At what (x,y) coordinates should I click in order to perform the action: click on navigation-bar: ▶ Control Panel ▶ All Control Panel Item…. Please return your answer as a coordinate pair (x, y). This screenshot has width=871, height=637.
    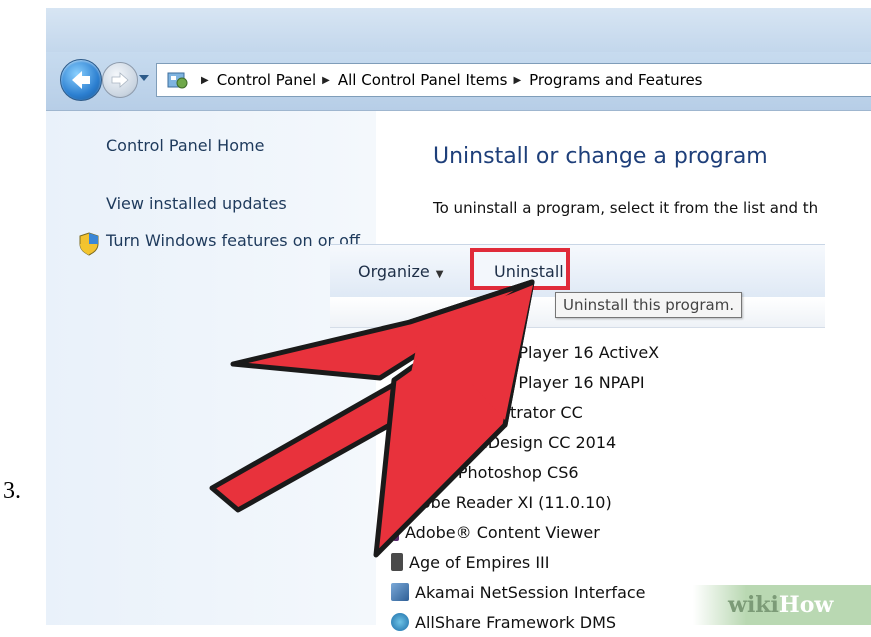
    Looking at the image, I should click on (458, 81).